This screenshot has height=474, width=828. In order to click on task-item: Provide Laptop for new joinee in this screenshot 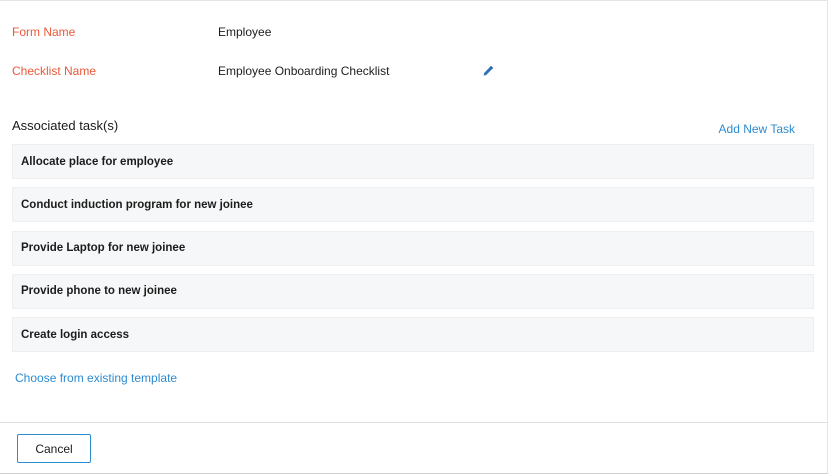, I will do `click(413, 248)`.